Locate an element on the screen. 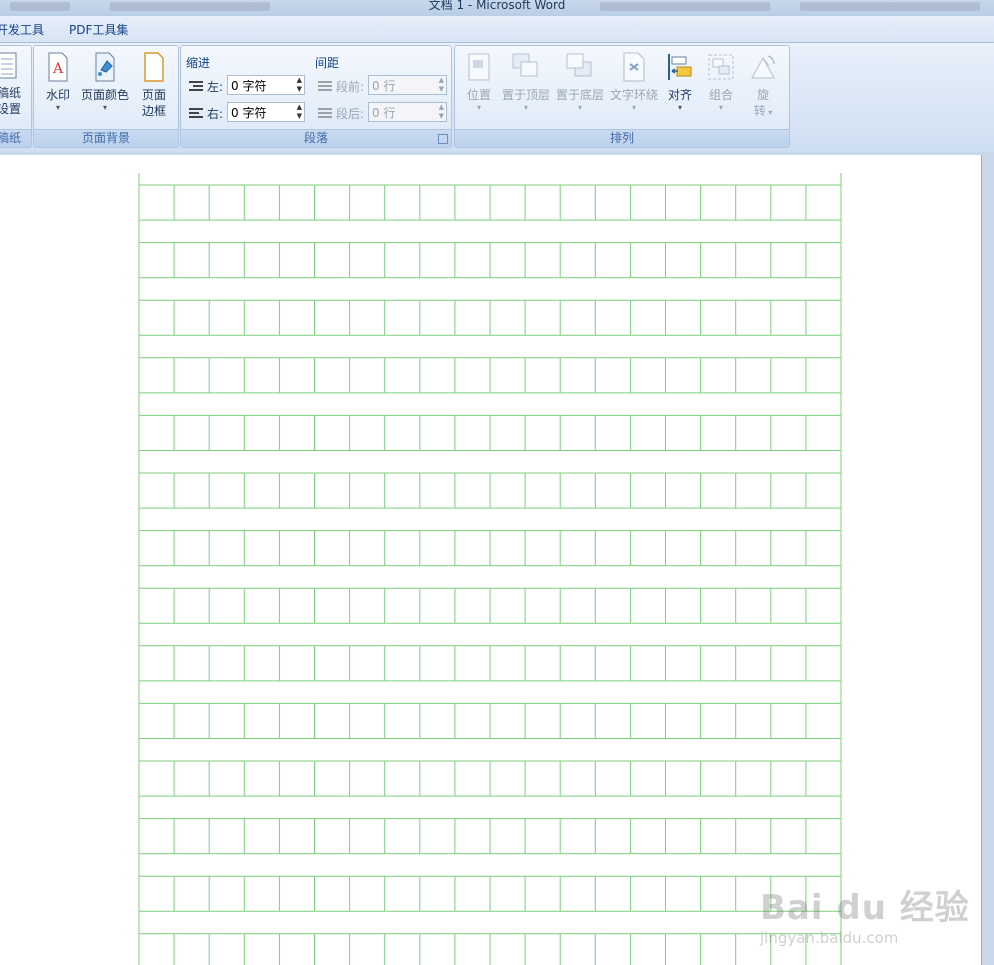  indent-right-stepper: 0 字符 ▲ ▼ is located at coordinates (266, 112).